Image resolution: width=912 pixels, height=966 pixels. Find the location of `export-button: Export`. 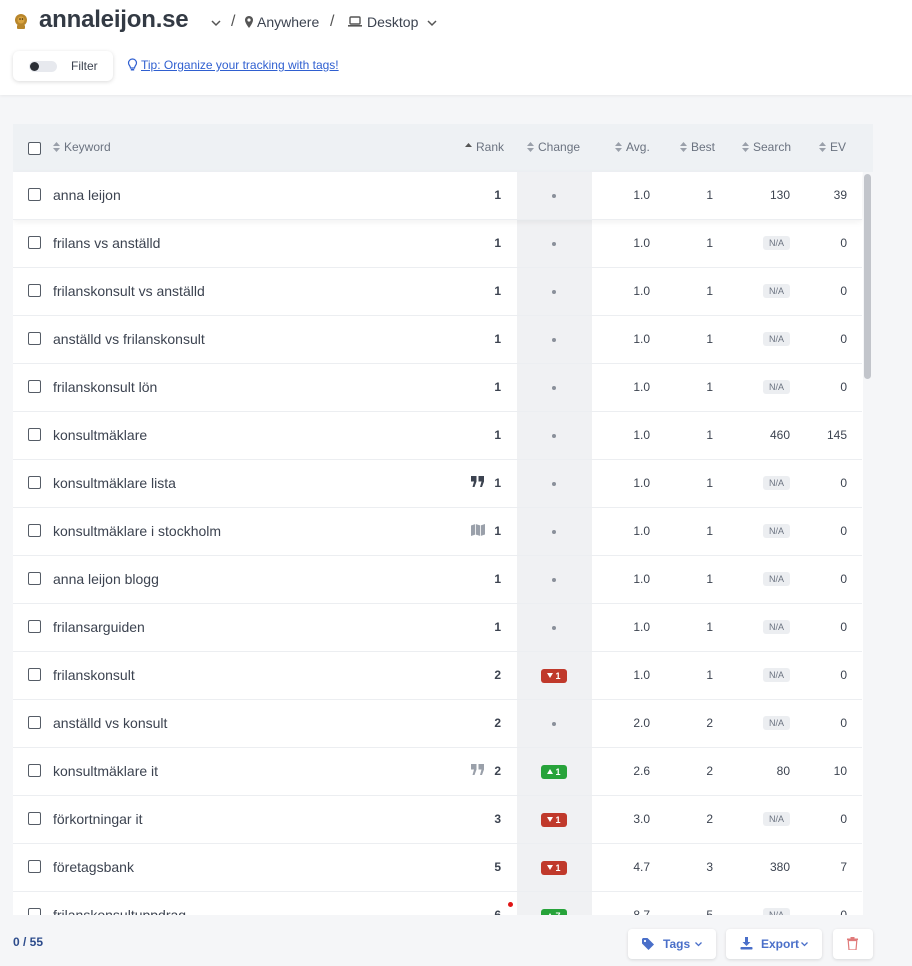

export-button: Export is located at coordinates (774, 944).